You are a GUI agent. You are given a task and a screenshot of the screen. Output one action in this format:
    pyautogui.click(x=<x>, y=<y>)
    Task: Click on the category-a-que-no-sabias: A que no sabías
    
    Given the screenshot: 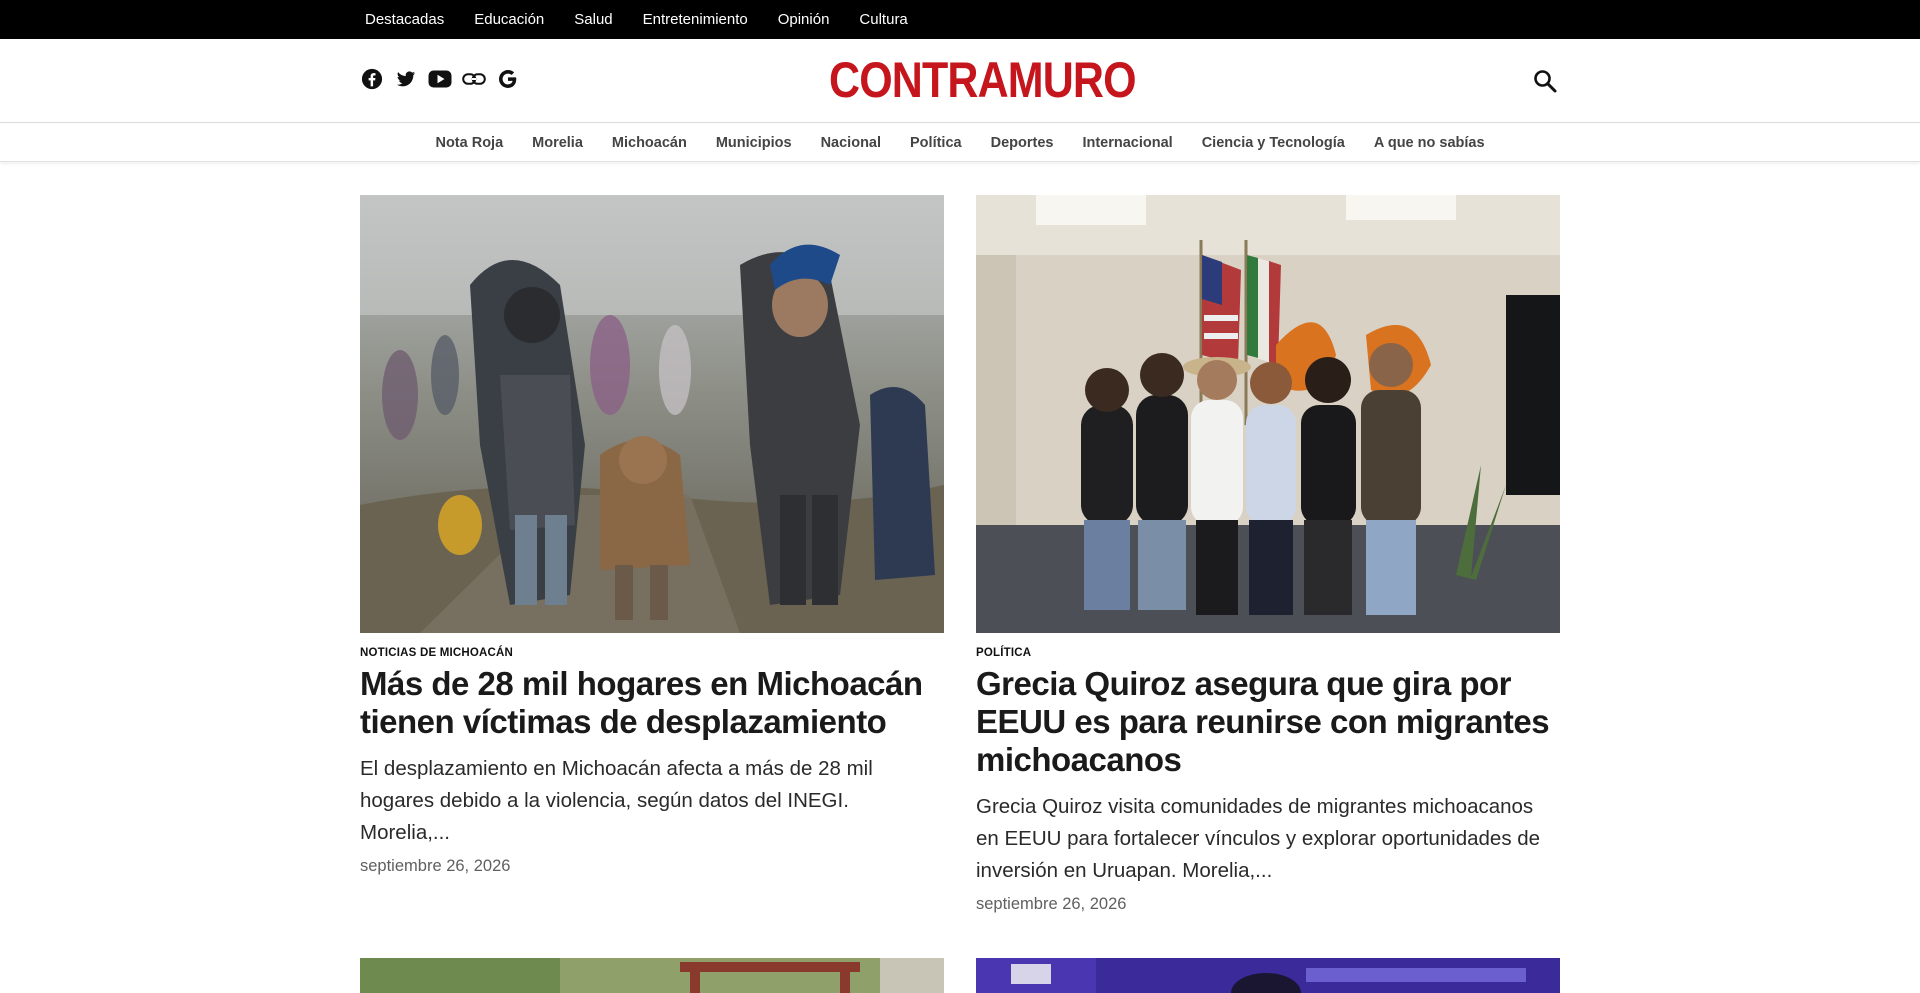 What is the action you would take?
    pyautogui.click(x=1429, y=143)
    